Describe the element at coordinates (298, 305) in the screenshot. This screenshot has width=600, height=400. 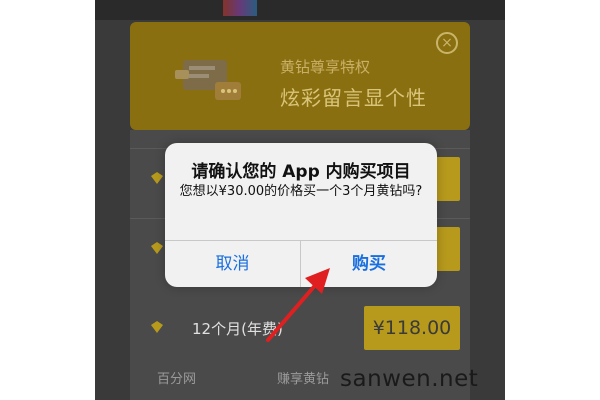
I see `red-arrow-annotation` at that location.